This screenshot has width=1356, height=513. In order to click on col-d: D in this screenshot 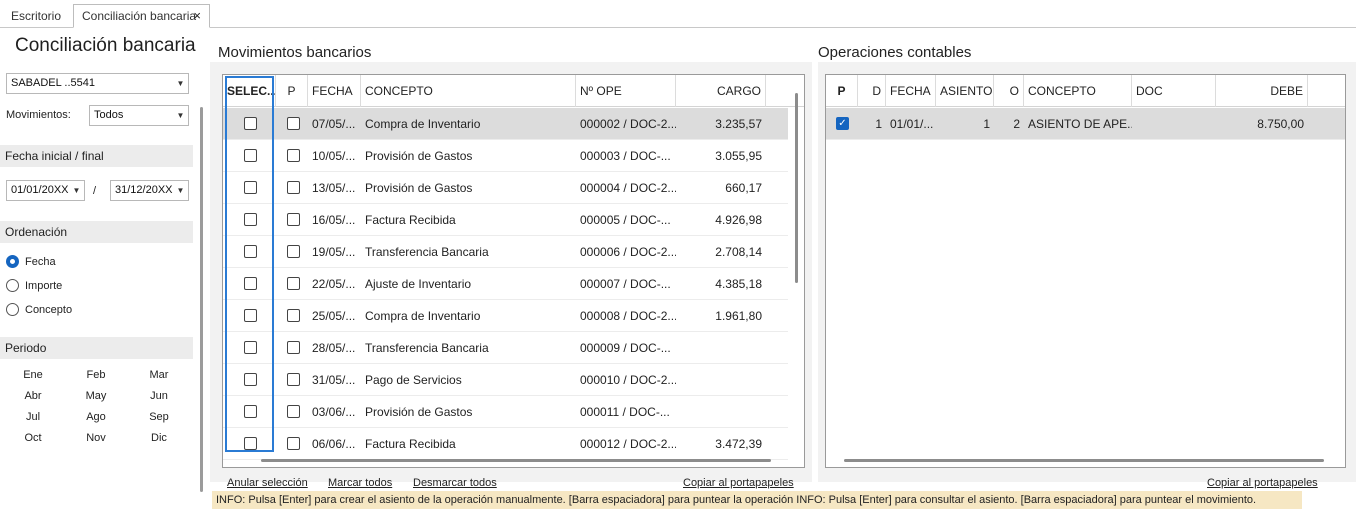, I will do `click(872, 91)`.